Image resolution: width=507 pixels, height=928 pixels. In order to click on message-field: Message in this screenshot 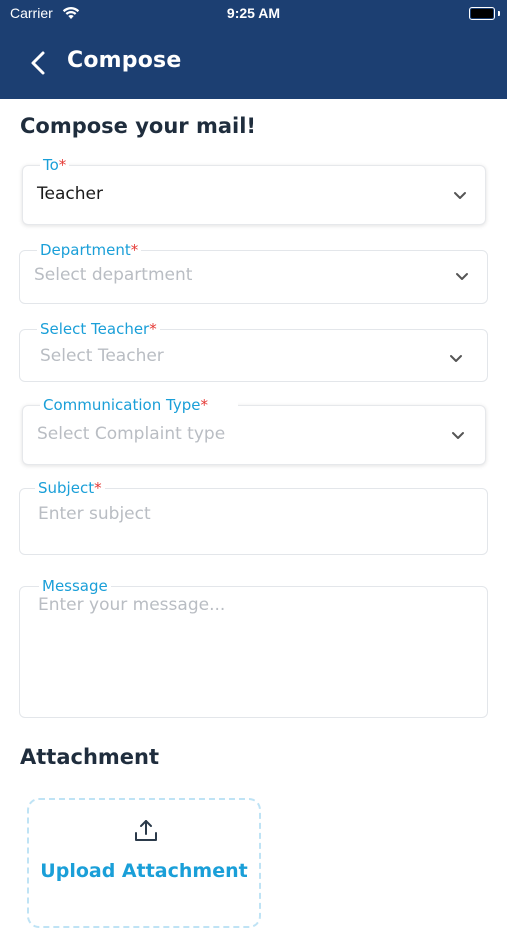, I will do `click(253, 647)`.